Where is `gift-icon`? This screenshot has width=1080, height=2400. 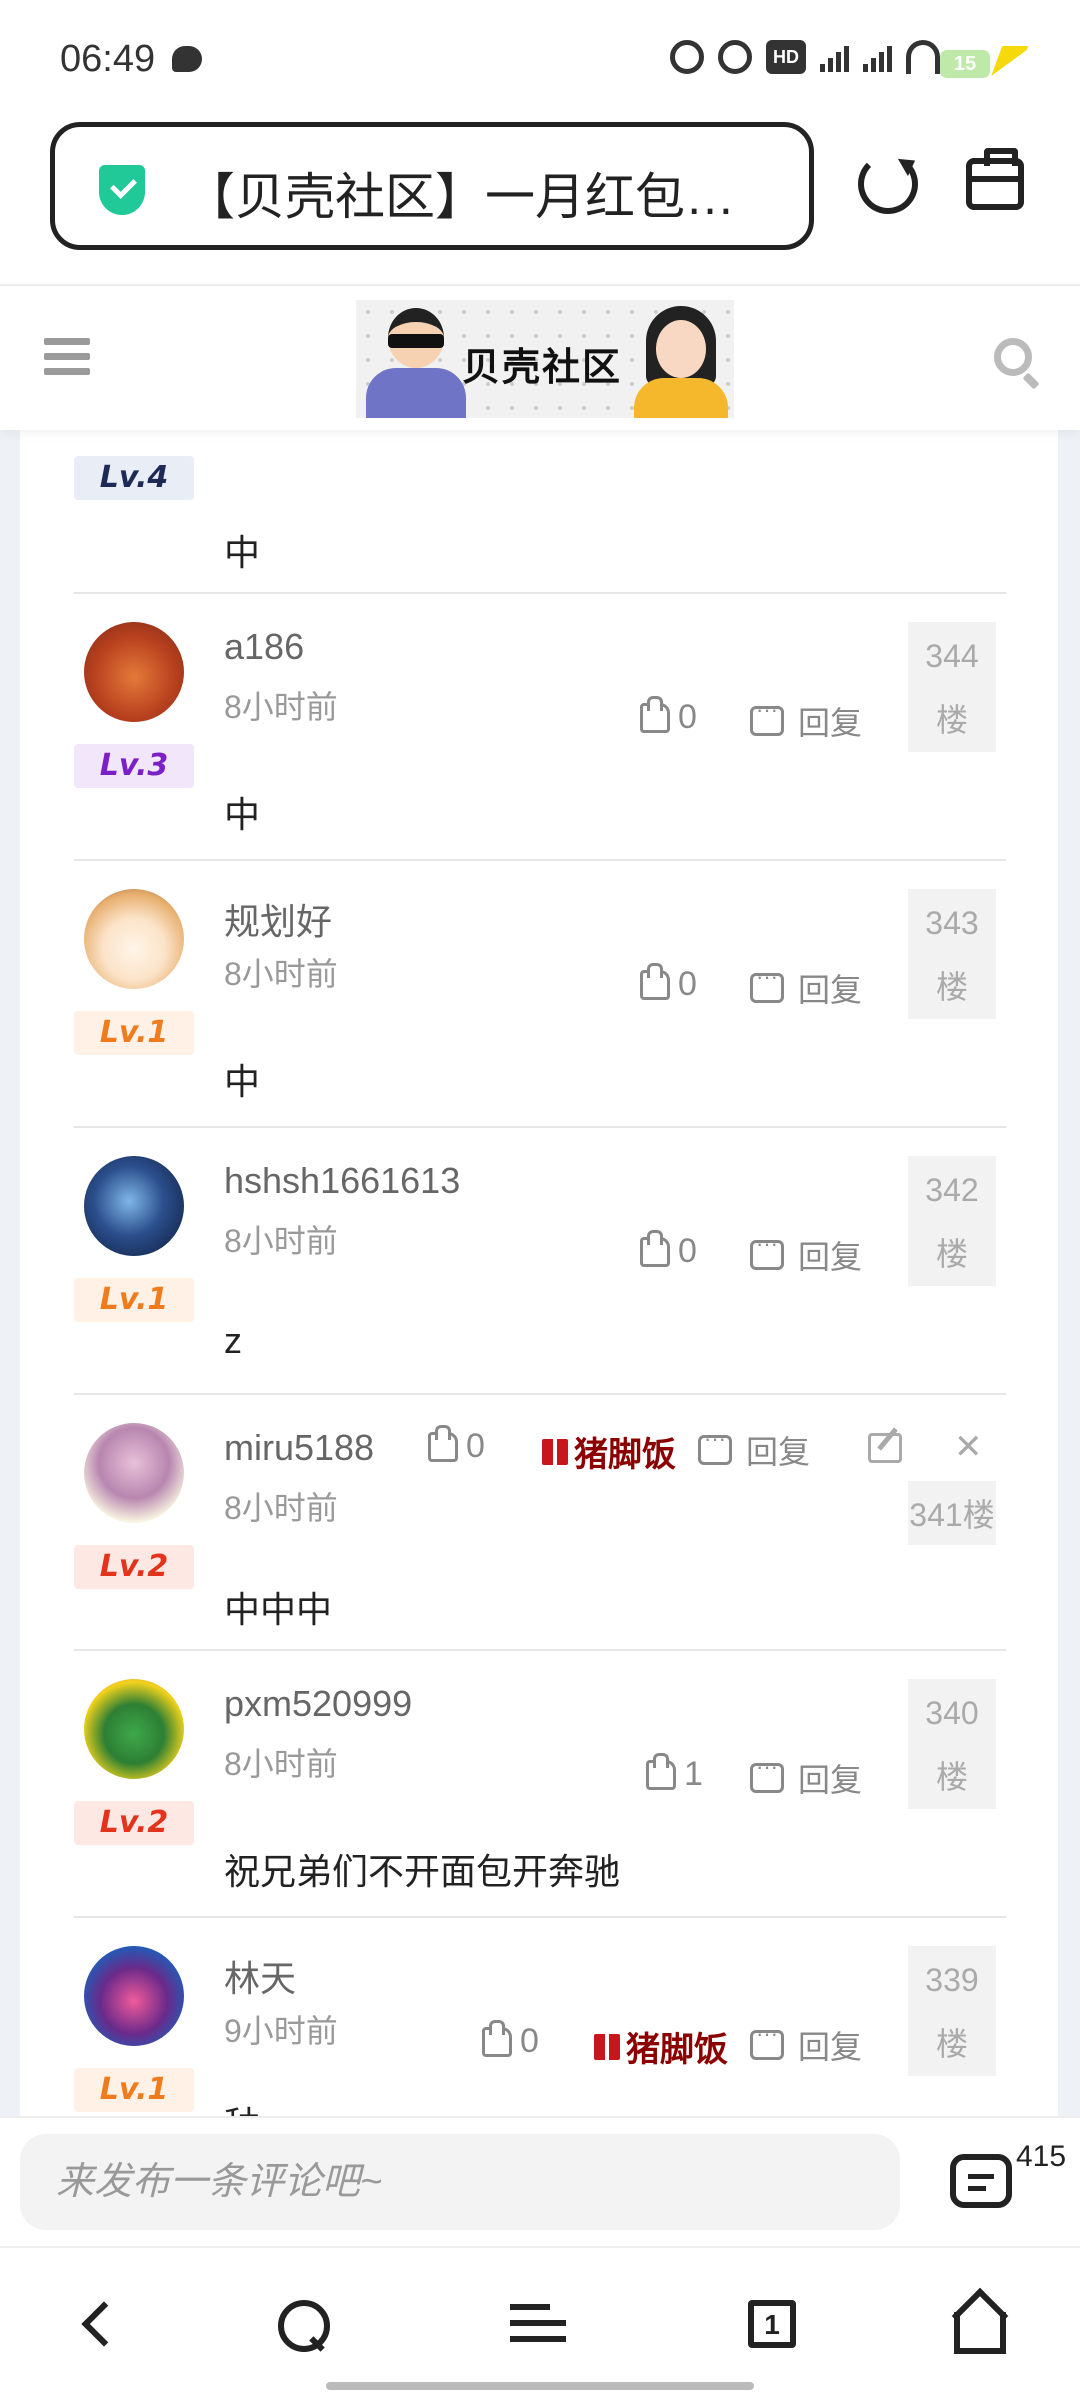
gift-icon is located at coordinates (555, 1451).